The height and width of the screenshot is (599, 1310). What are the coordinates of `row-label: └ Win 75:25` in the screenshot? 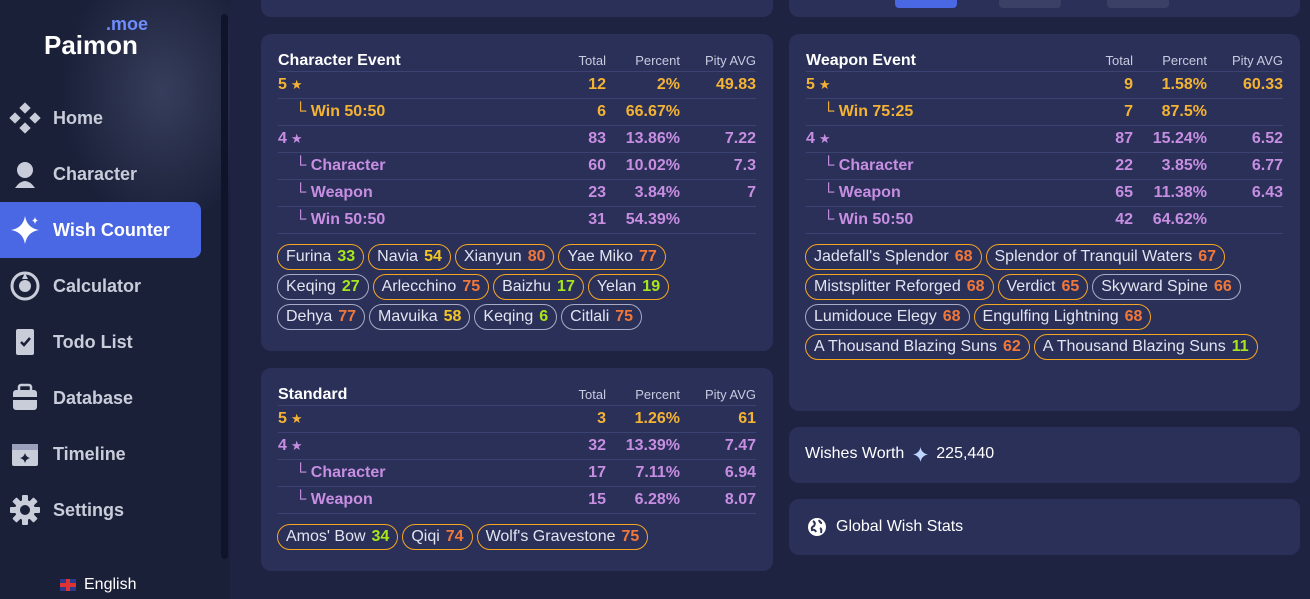 It's located at (868, 112).